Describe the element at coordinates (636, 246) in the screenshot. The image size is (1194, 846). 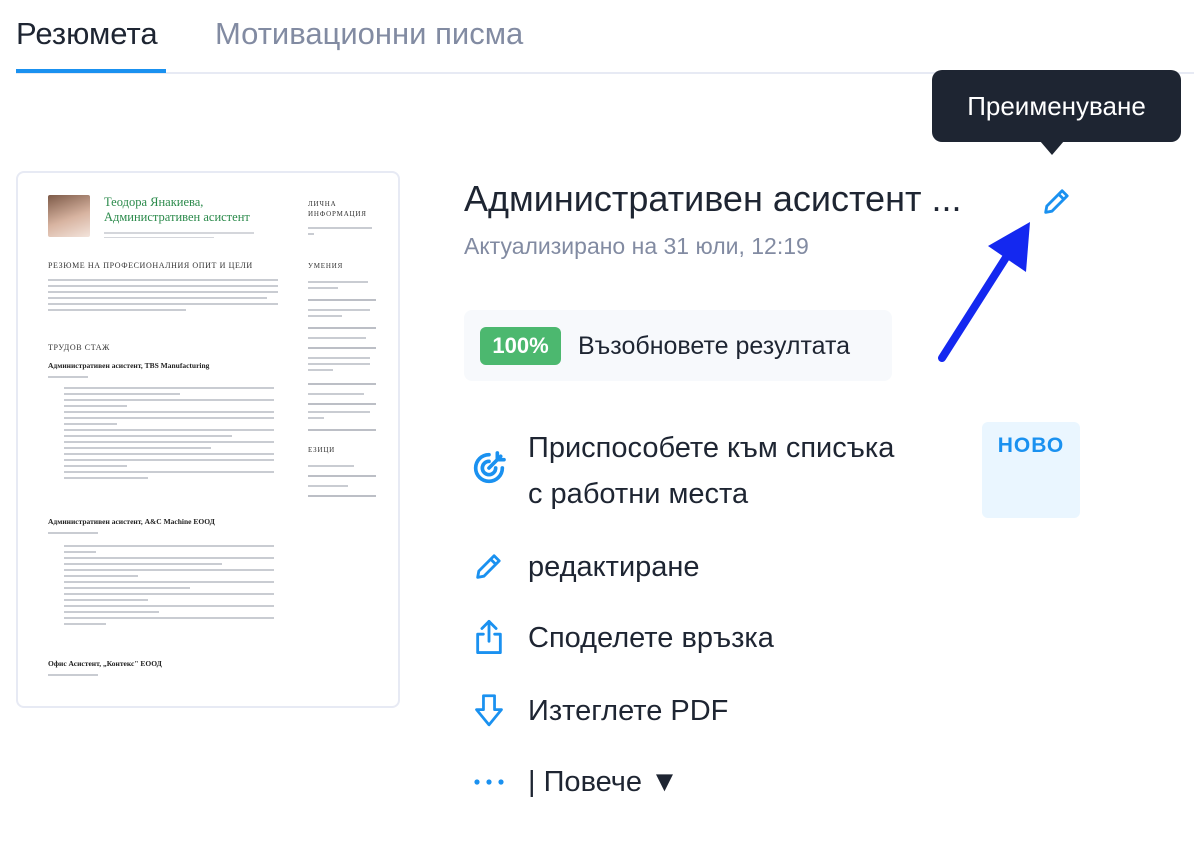
I see `last-updated: Актуализирано на 31 юли, 12:19` at that location.